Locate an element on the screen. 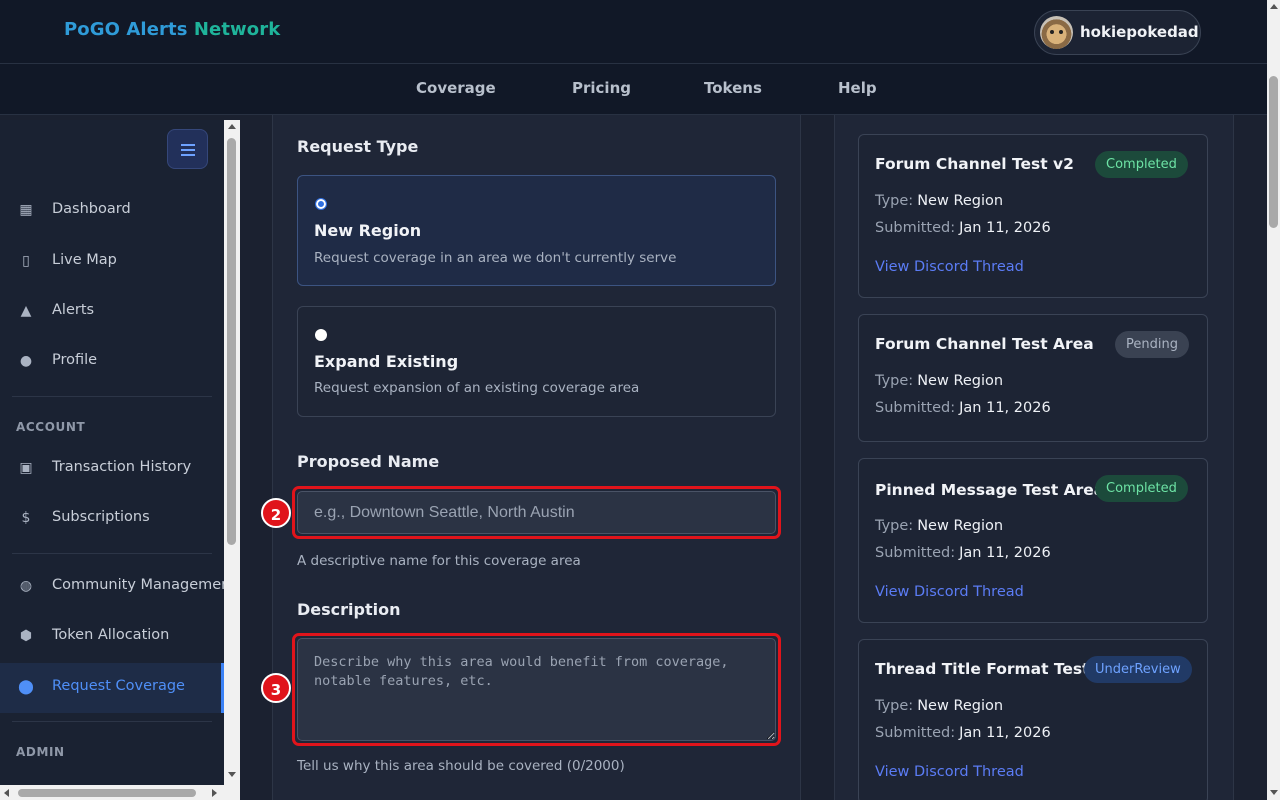 Image resolution: width=1280 pixels, height=800 pixels. request-title: Forum Channel Test Area is located at coordinates (984, 344).